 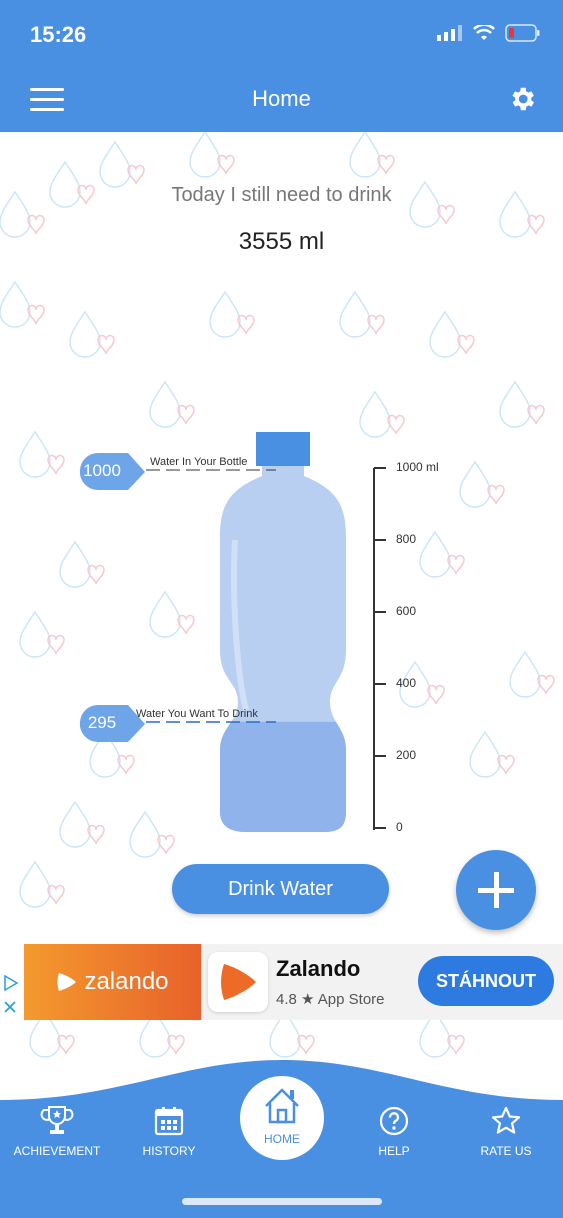 I want to click on star-icon, so click(x=506, y=1120).